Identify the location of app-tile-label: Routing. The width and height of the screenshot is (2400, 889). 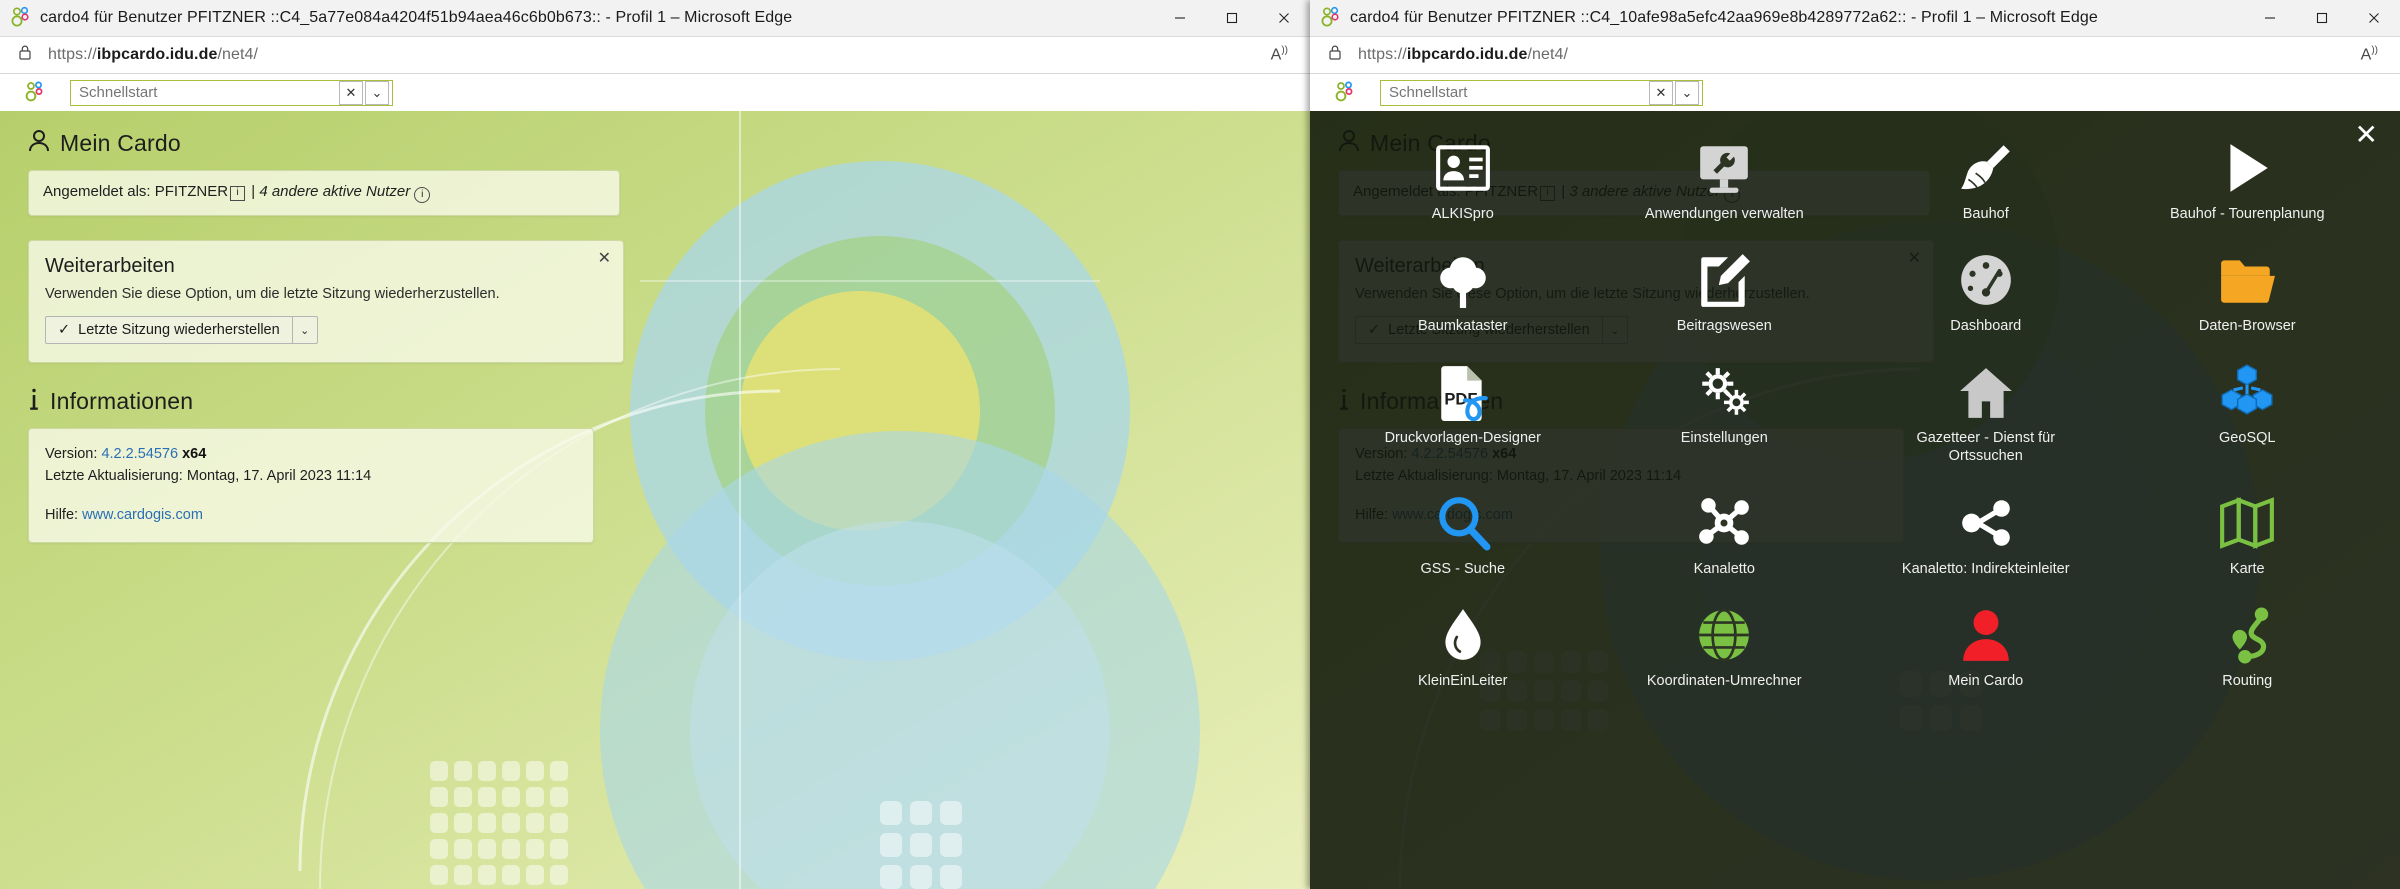
(2247, 680).